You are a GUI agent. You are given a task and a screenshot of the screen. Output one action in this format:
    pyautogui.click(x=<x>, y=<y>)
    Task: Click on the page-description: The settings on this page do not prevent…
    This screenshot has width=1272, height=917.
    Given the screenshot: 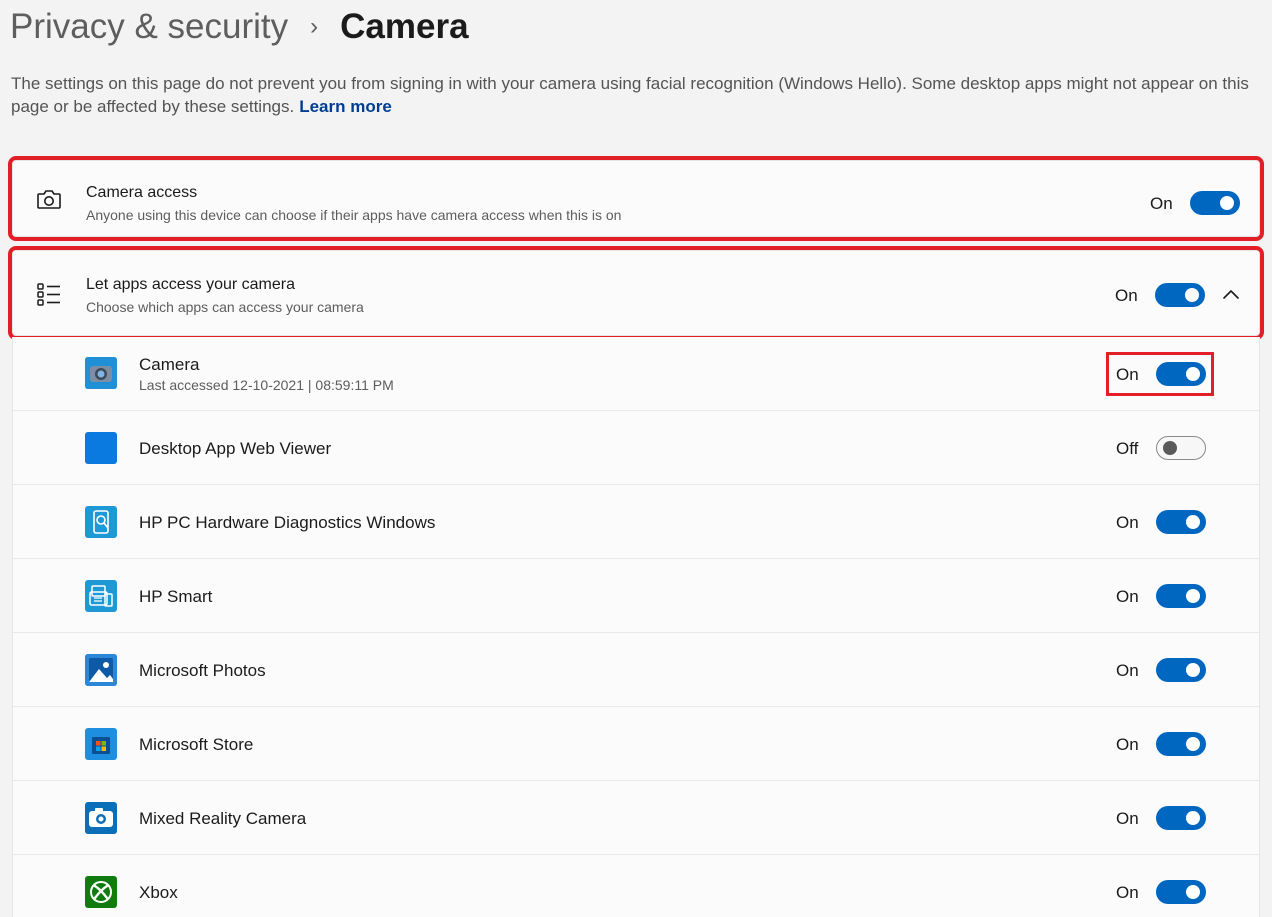 What is the action you would take?
    pyautogui.click(x=640, y=95)
    